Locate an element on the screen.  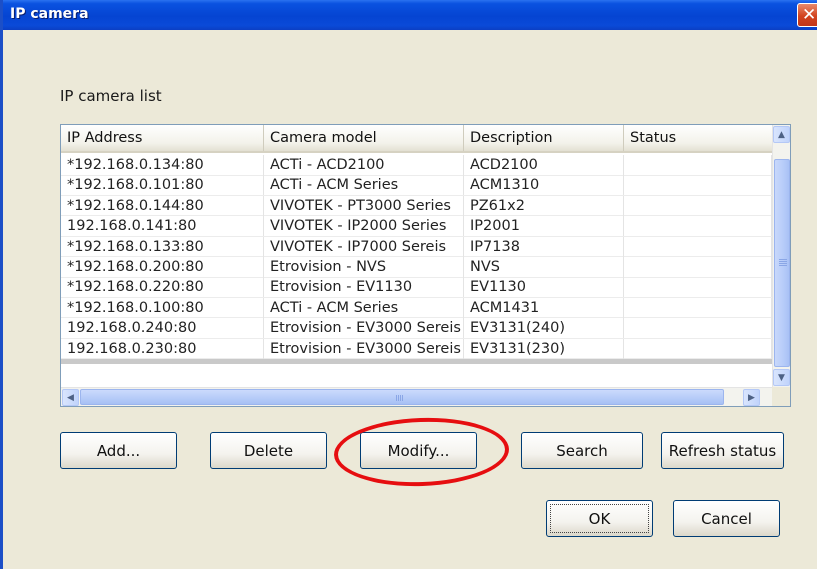
vertical-scroll-thumb is located at coordinates (782, 263).